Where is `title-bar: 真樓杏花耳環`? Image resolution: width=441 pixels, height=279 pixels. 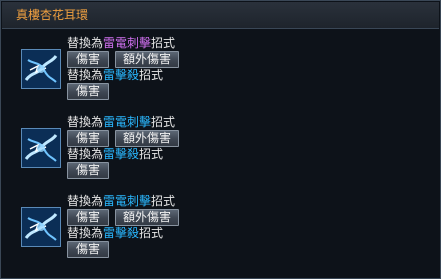 title-bar: 真樓杏花耳環 is located at coordinates (220, 15).